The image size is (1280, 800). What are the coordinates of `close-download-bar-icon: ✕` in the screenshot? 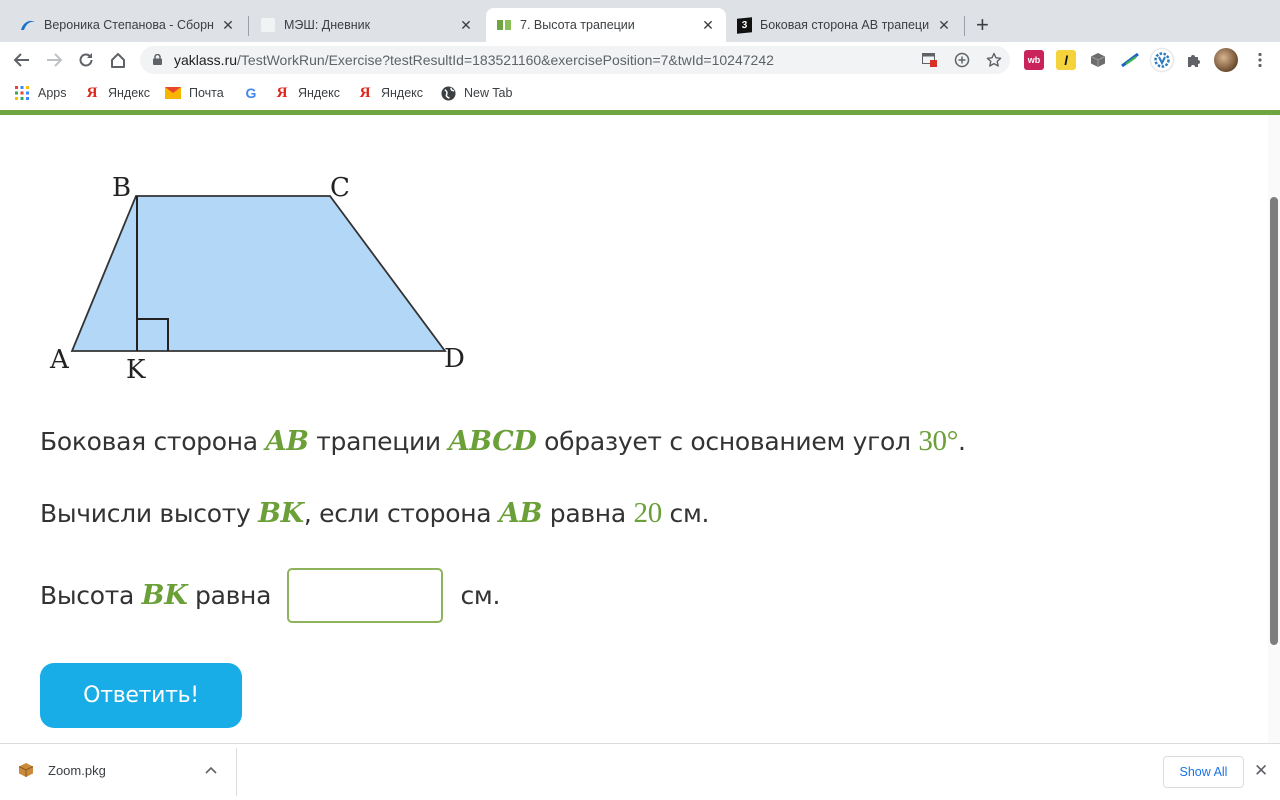 It's located at (1261, 771).